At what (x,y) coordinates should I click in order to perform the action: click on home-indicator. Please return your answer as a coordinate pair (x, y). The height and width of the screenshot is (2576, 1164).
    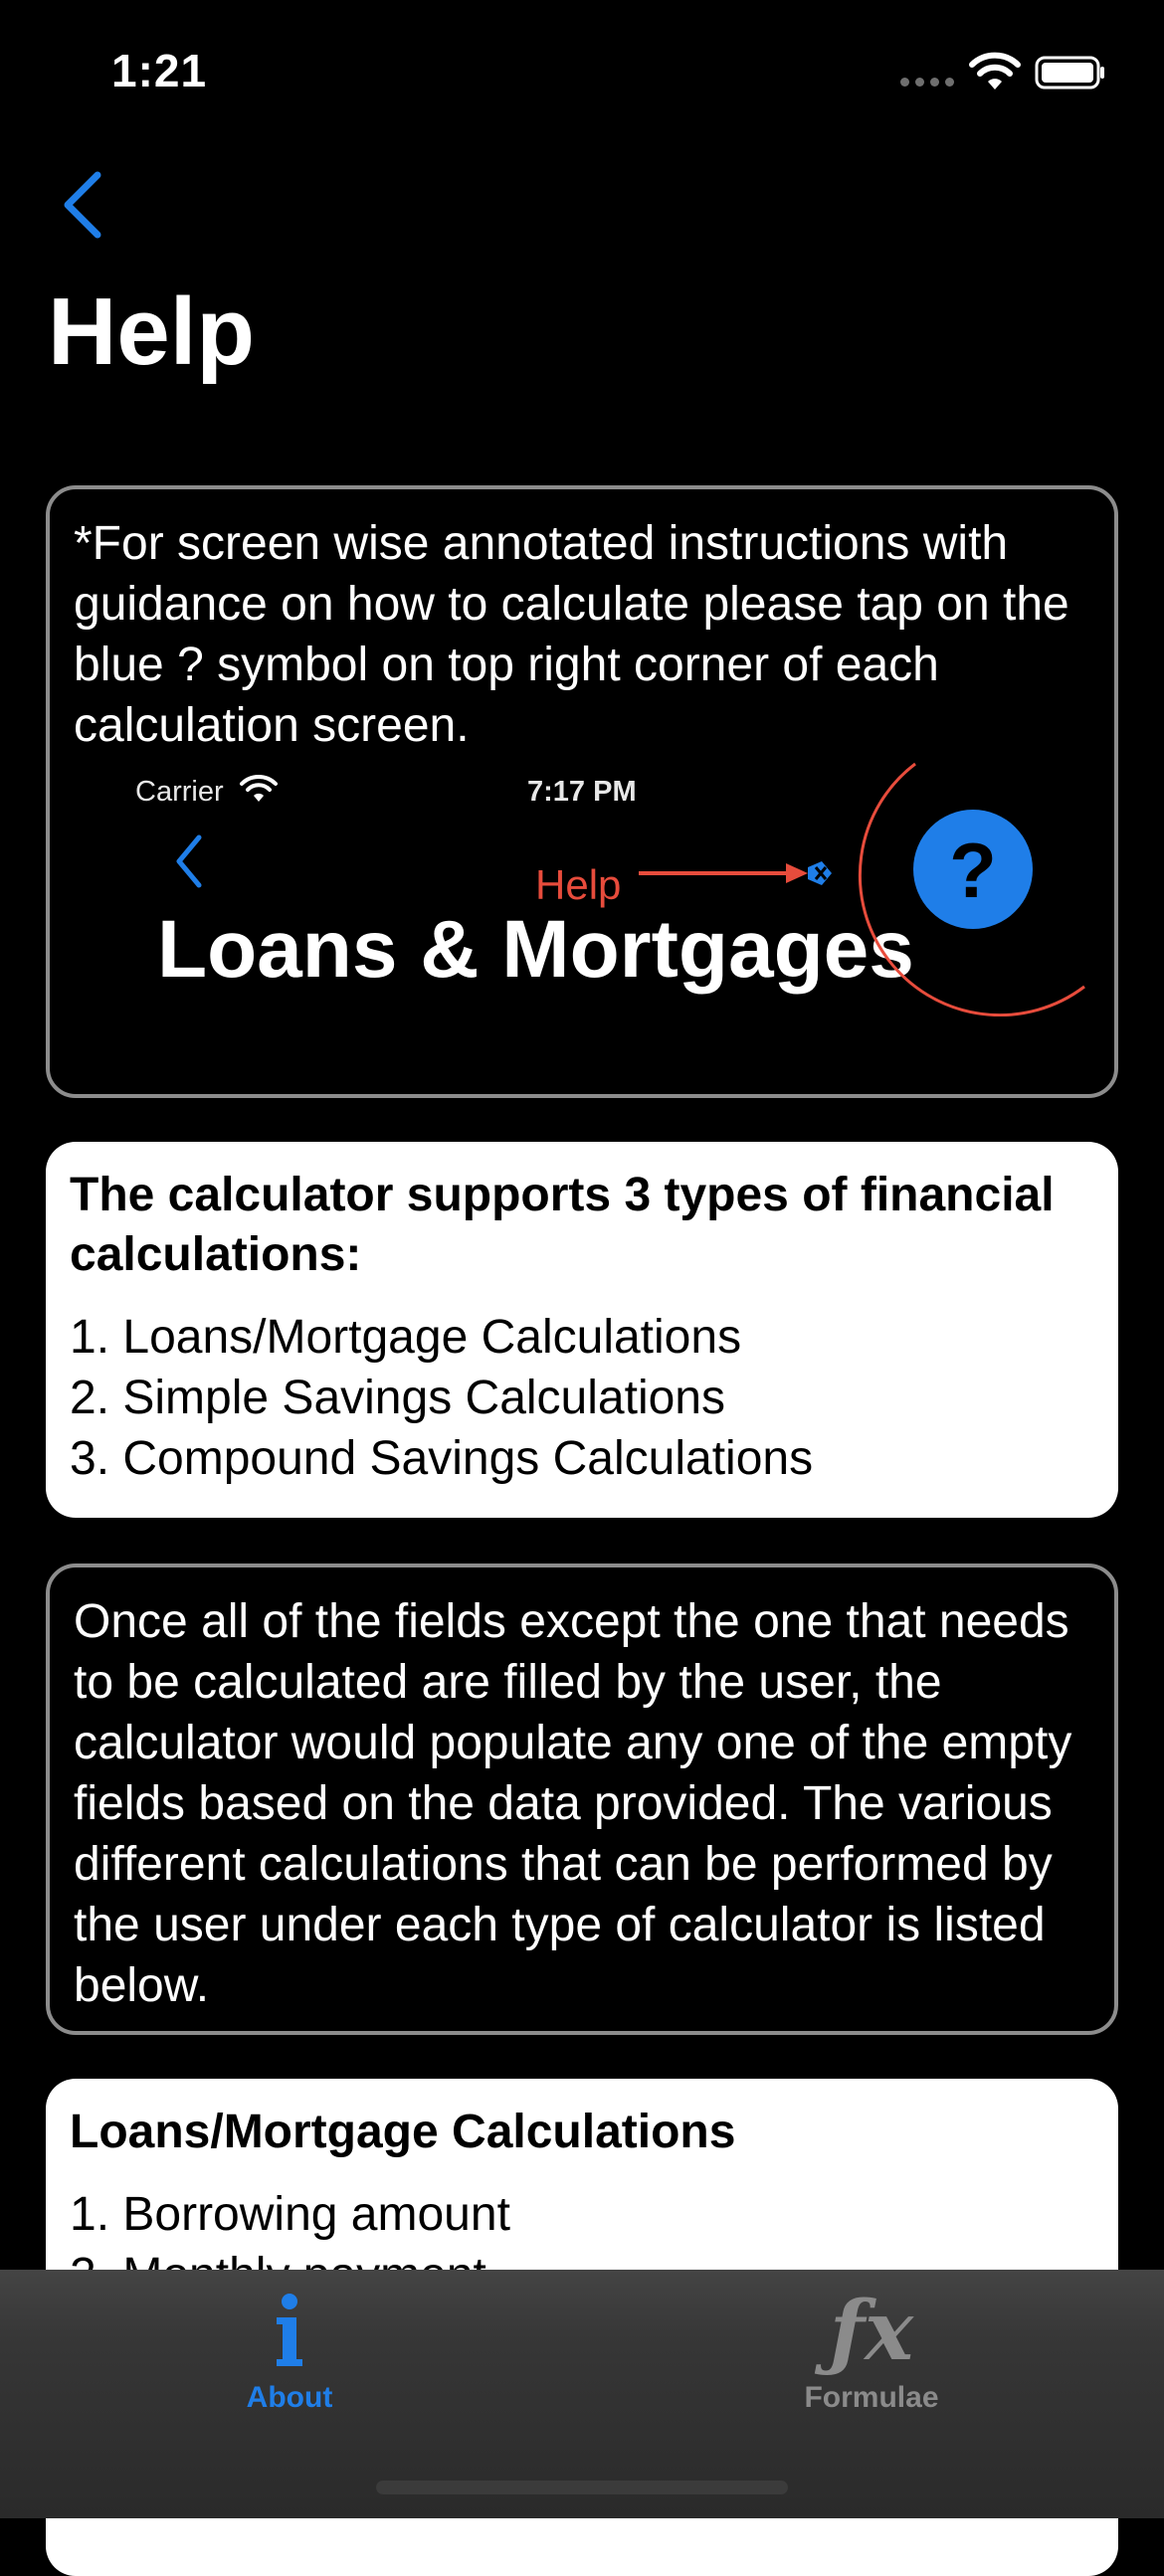
    Looking at the image, I should click on (582, 2487).